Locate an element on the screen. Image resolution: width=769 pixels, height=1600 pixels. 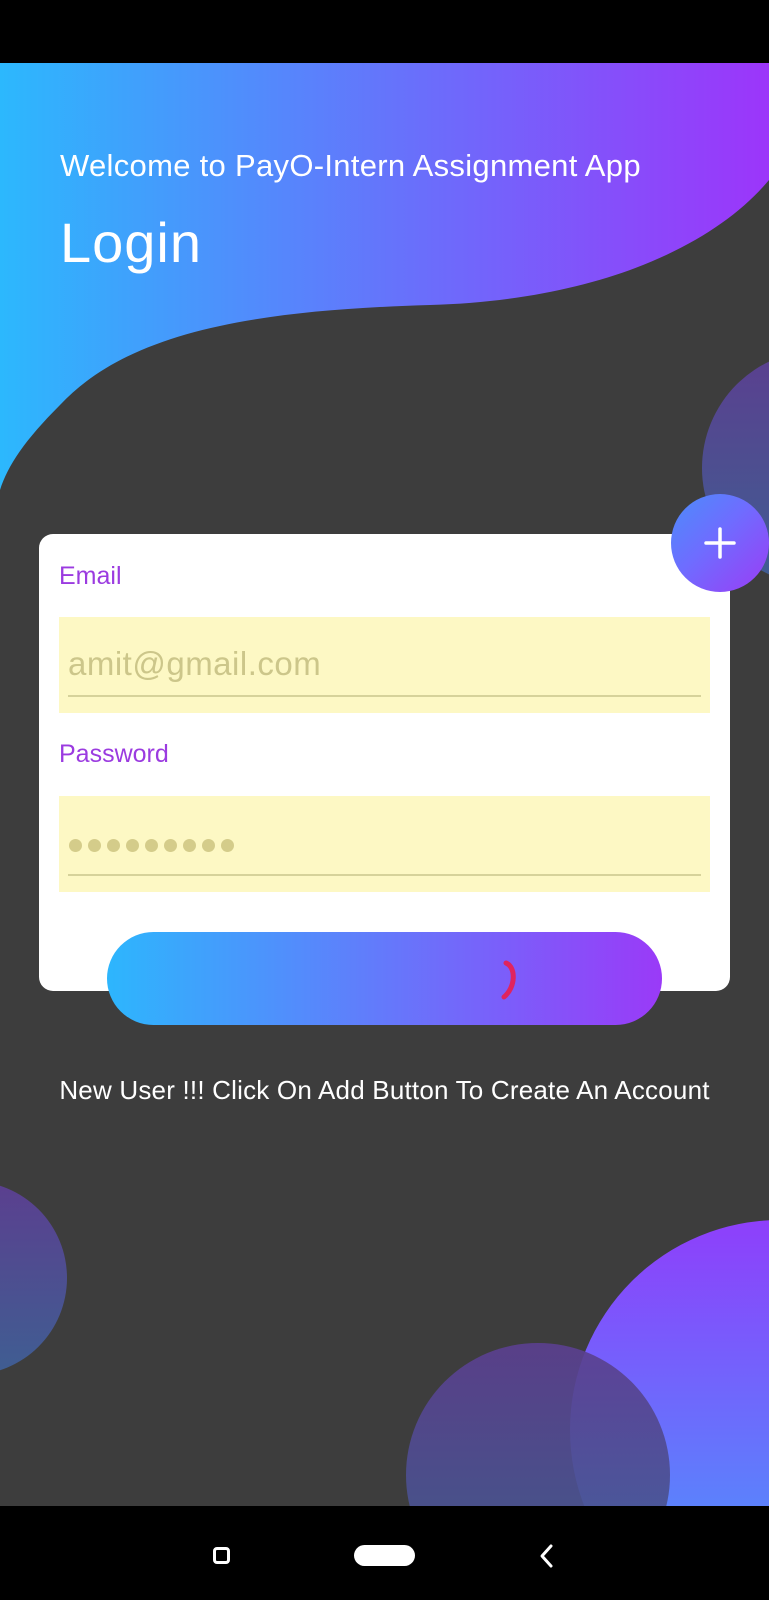
spinner-icon is located at coordinates (508, 980).